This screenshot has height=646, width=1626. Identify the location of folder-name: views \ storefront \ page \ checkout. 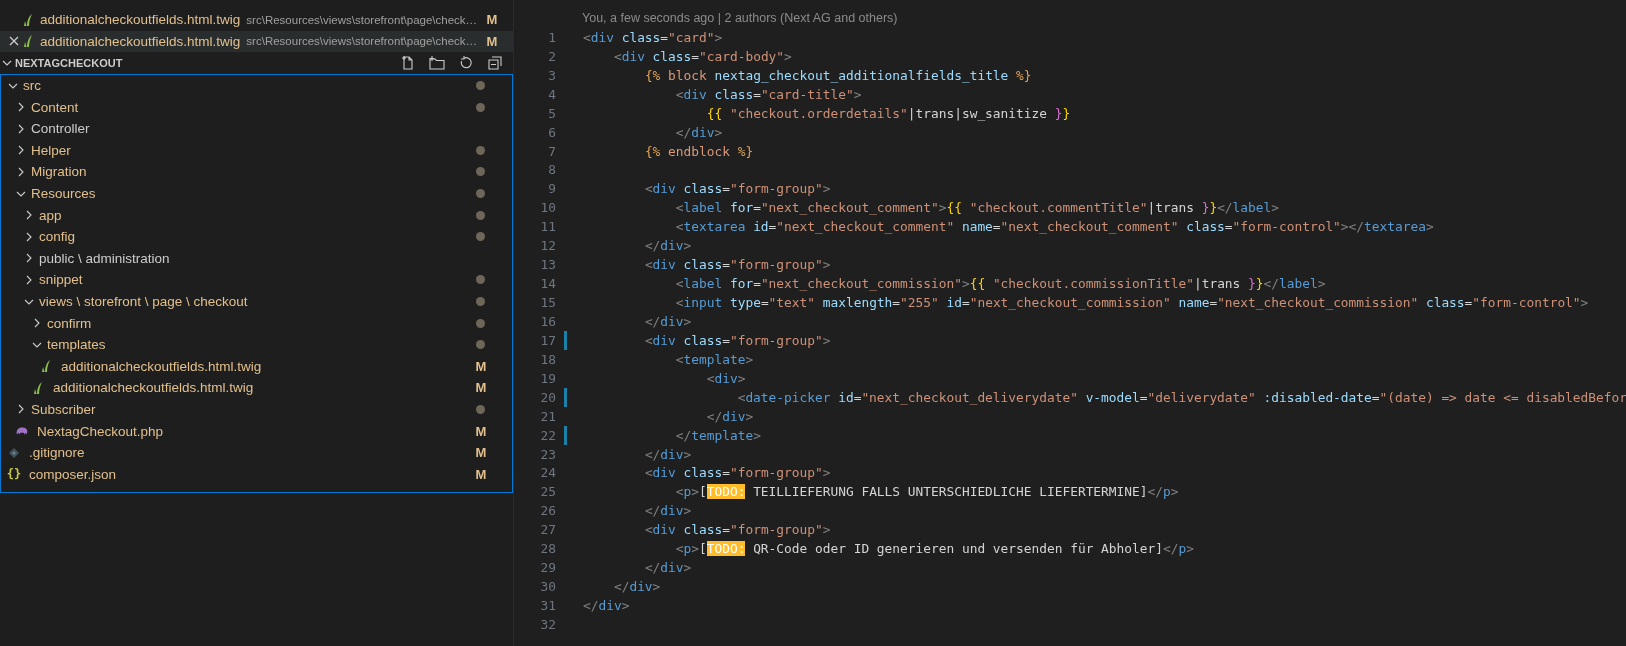
(143, 301).